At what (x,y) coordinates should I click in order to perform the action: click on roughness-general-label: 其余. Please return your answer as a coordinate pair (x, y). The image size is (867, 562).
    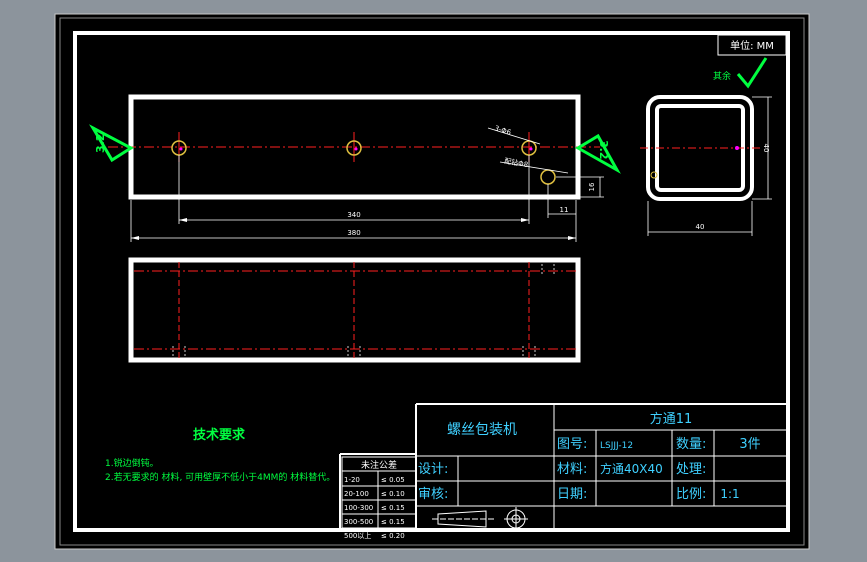
    Looking at the image, I should click on (722, 76).